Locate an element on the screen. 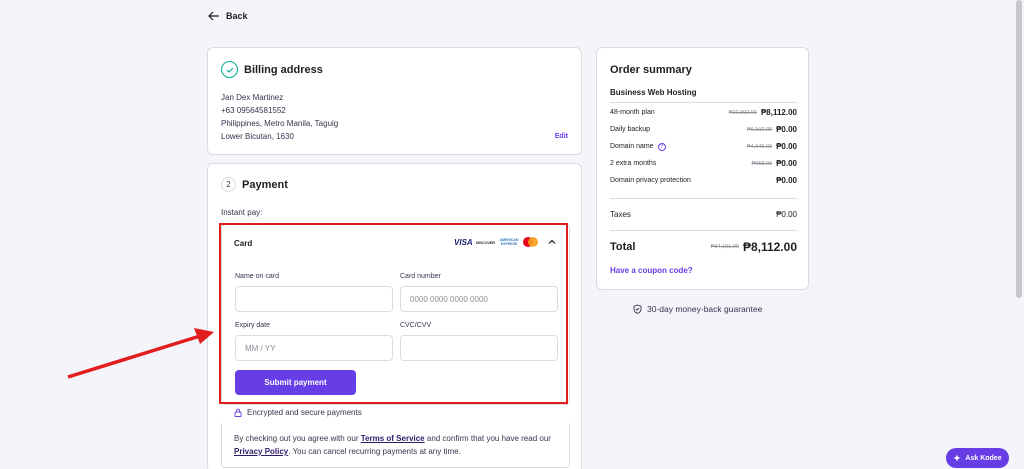 The image size is (1024, 469). billing-city: Lower Bicutan, 1630 is located at coordinates (257, 136).